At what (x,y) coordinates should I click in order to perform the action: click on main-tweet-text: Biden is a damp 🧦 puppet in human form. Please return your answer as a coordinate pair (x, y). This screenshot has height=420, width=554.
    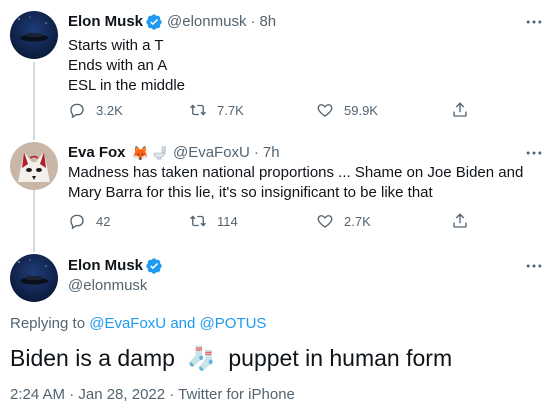
    Looking at the image, I should click on (231, 358).